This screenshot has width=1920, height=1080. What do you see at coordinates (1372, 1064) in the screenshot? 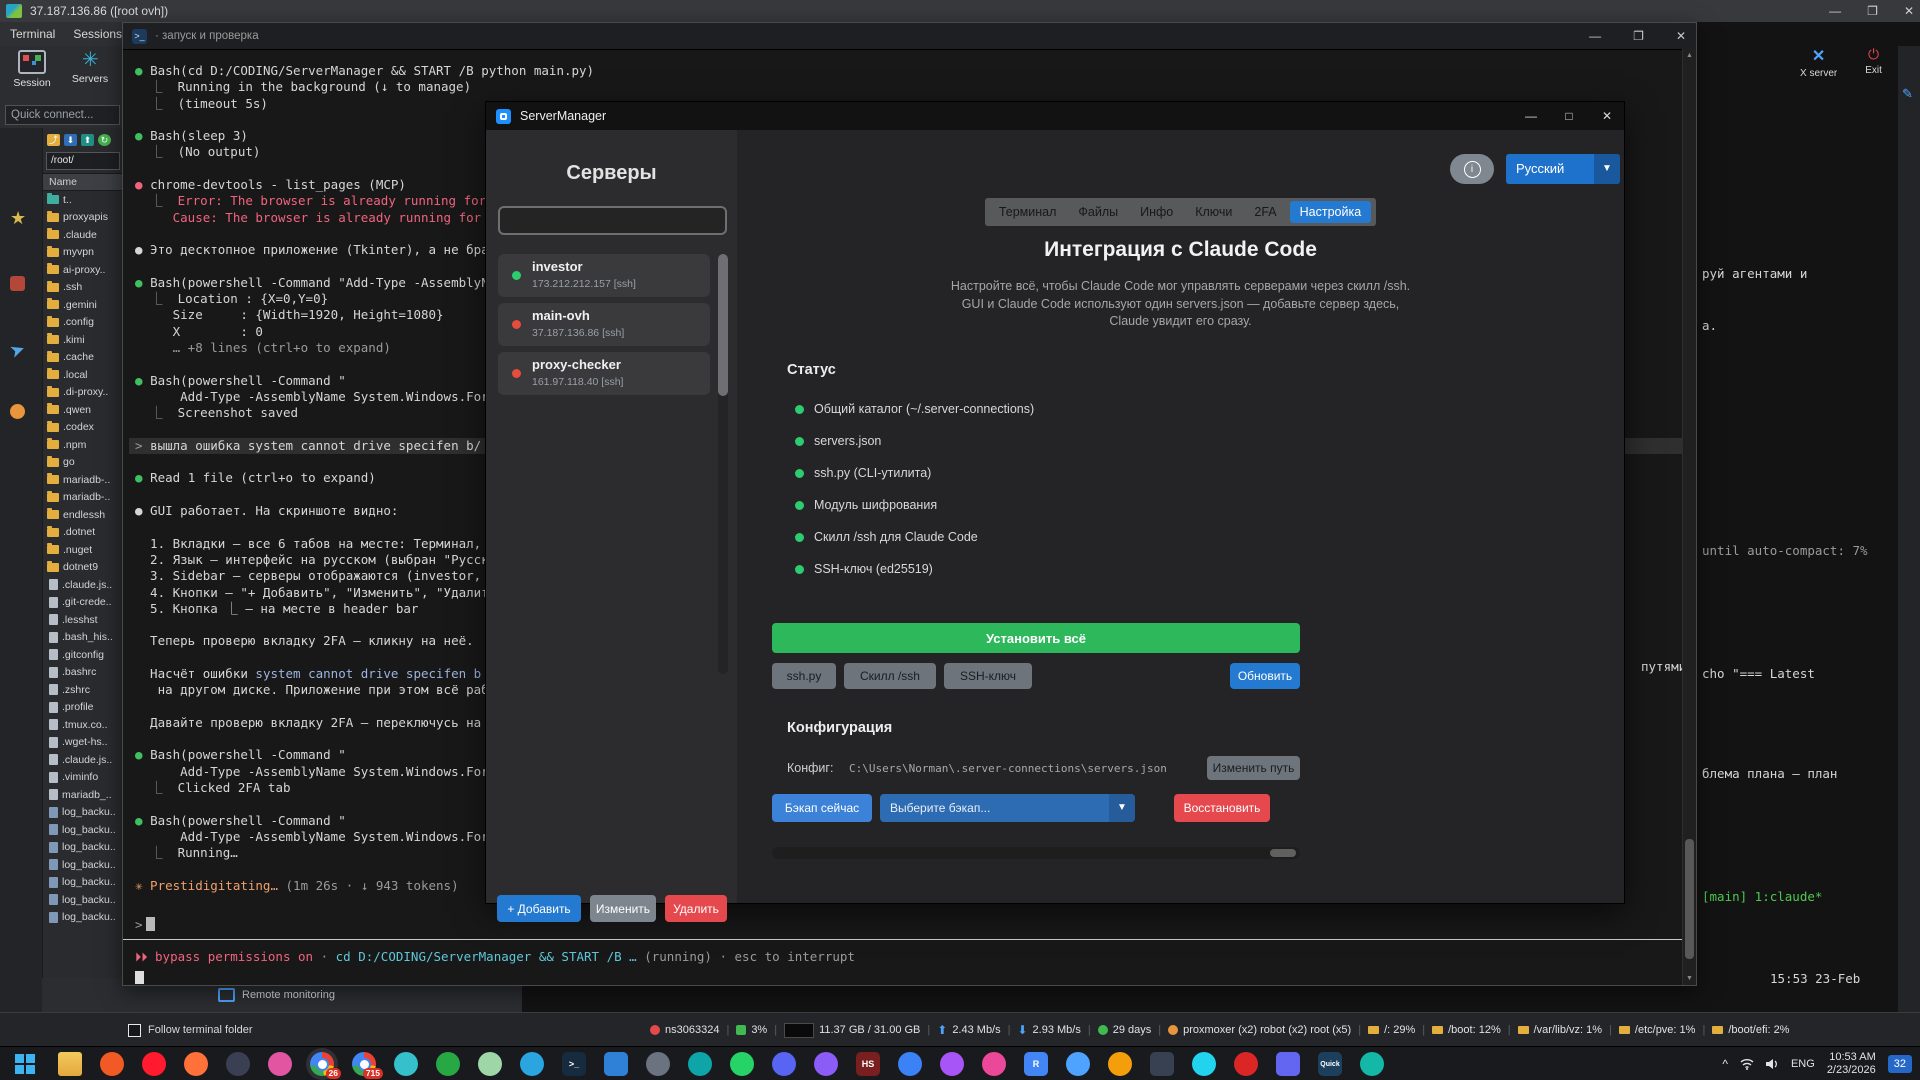
I see `taskbar-paint-app` at bounding box center [1372, 1064].